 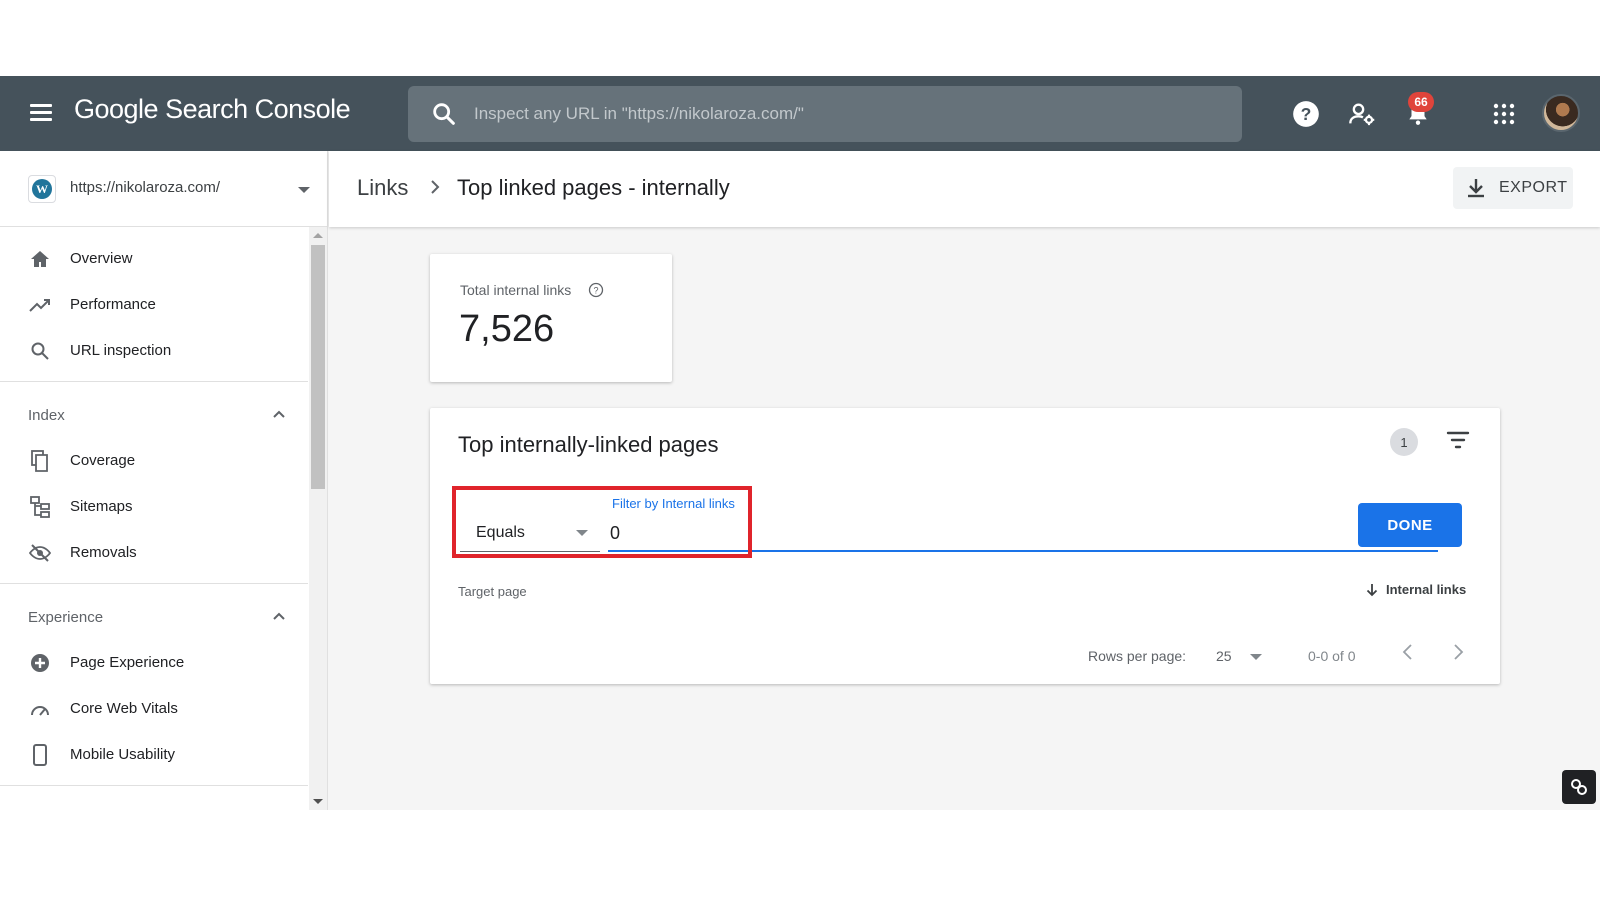 What do you see at coordinates (101, 258) in the screenshot?
I see `sidebar-item-label: Overview` at bounding box center [101, 258].